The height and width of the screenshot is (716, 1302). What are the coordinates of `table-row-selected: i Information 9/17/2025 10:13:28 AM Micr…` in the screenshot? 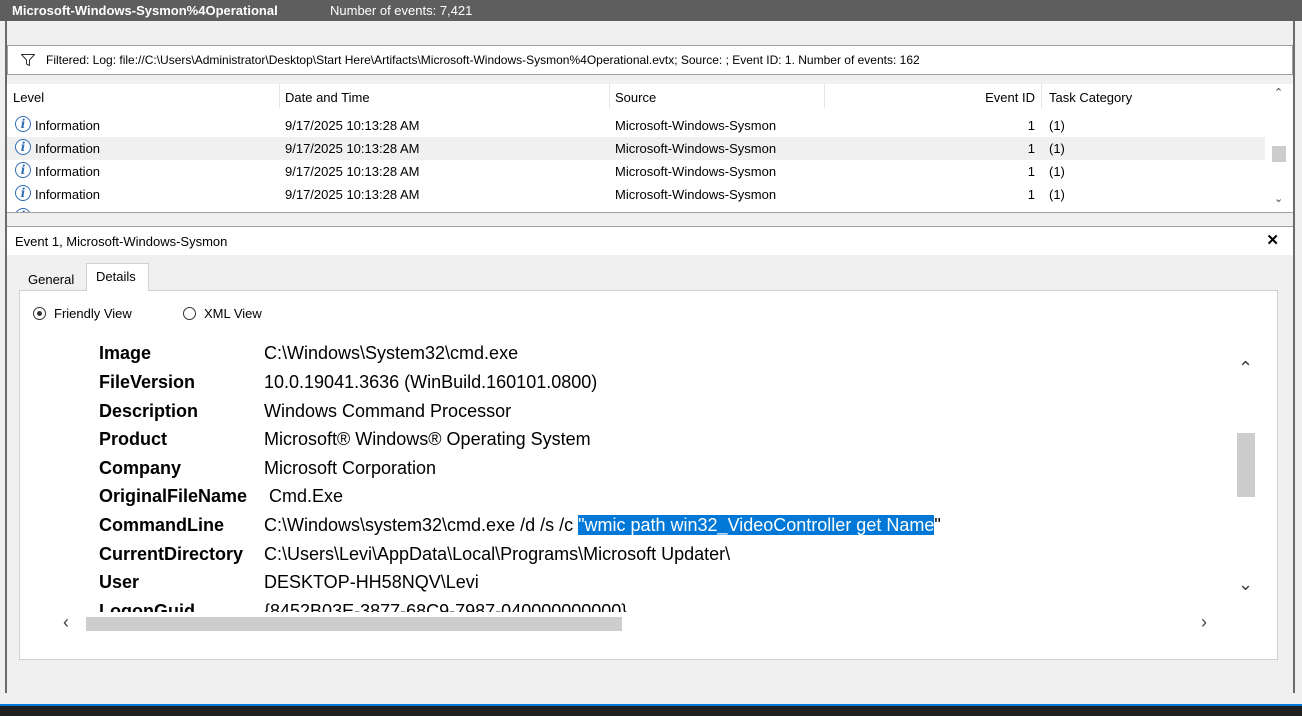 It's located at (636, 148).